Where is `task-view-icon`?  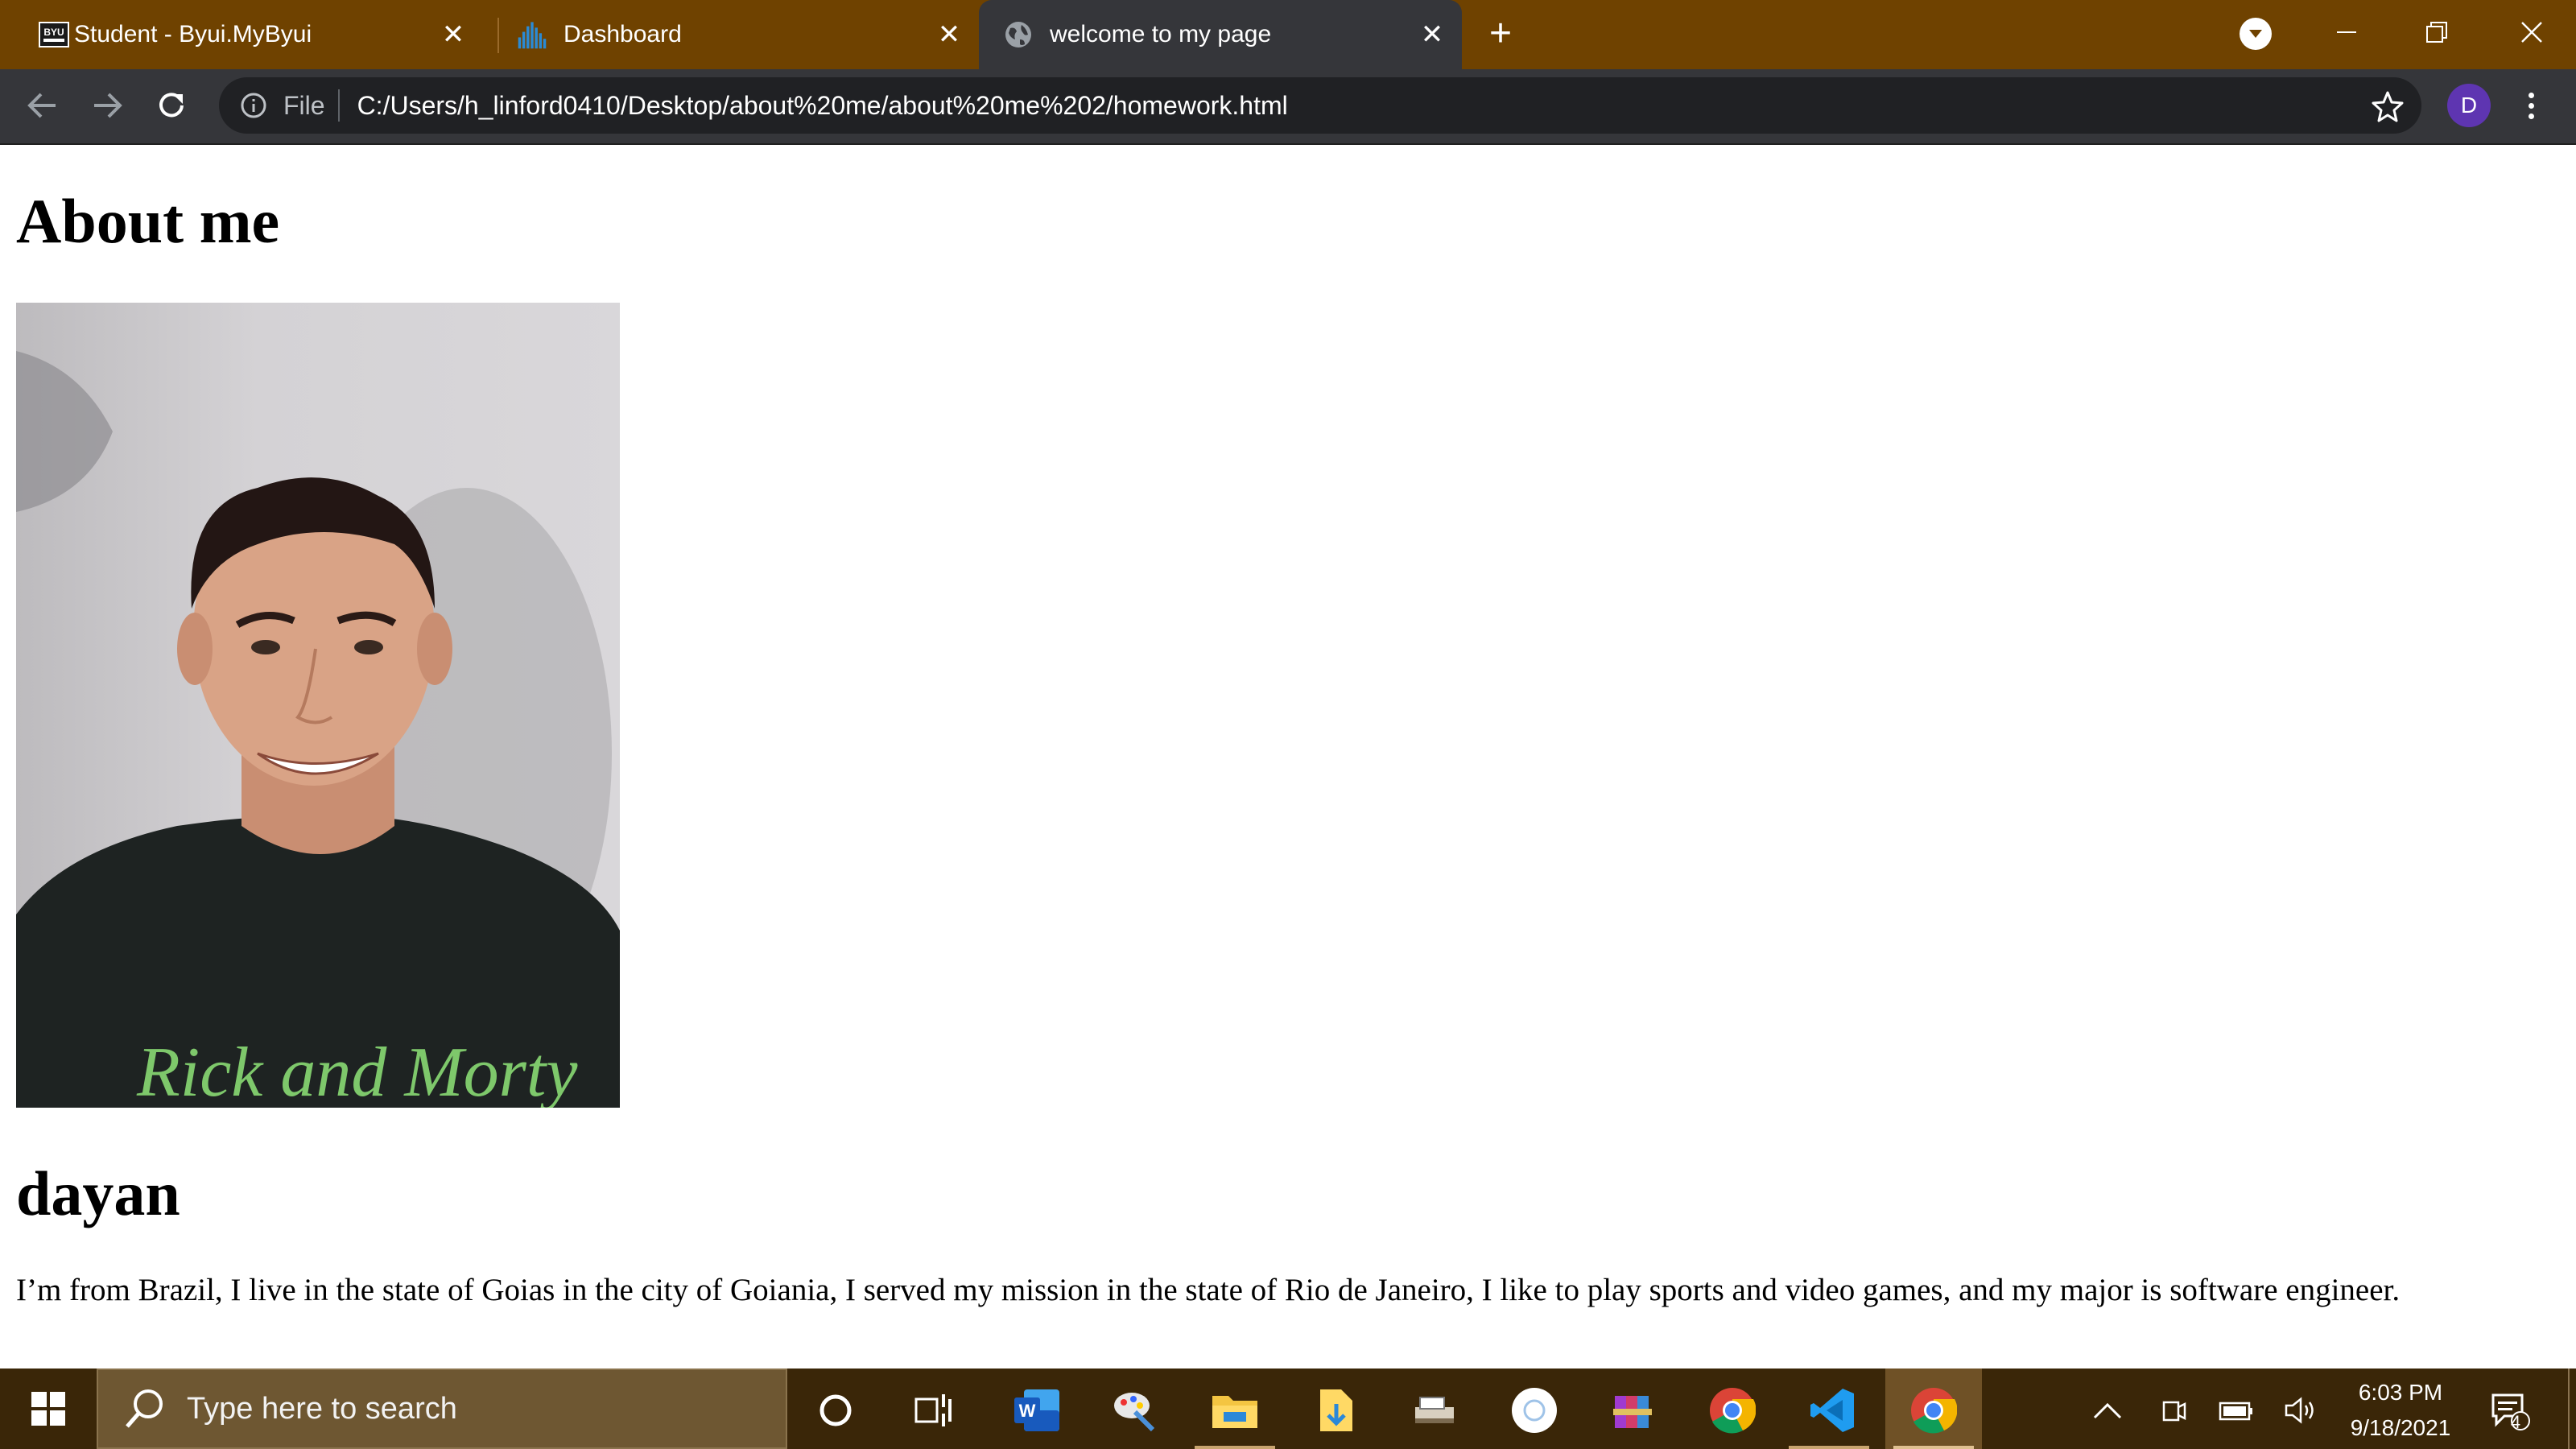 task-view-icon is located at coordinates (934, 1410).